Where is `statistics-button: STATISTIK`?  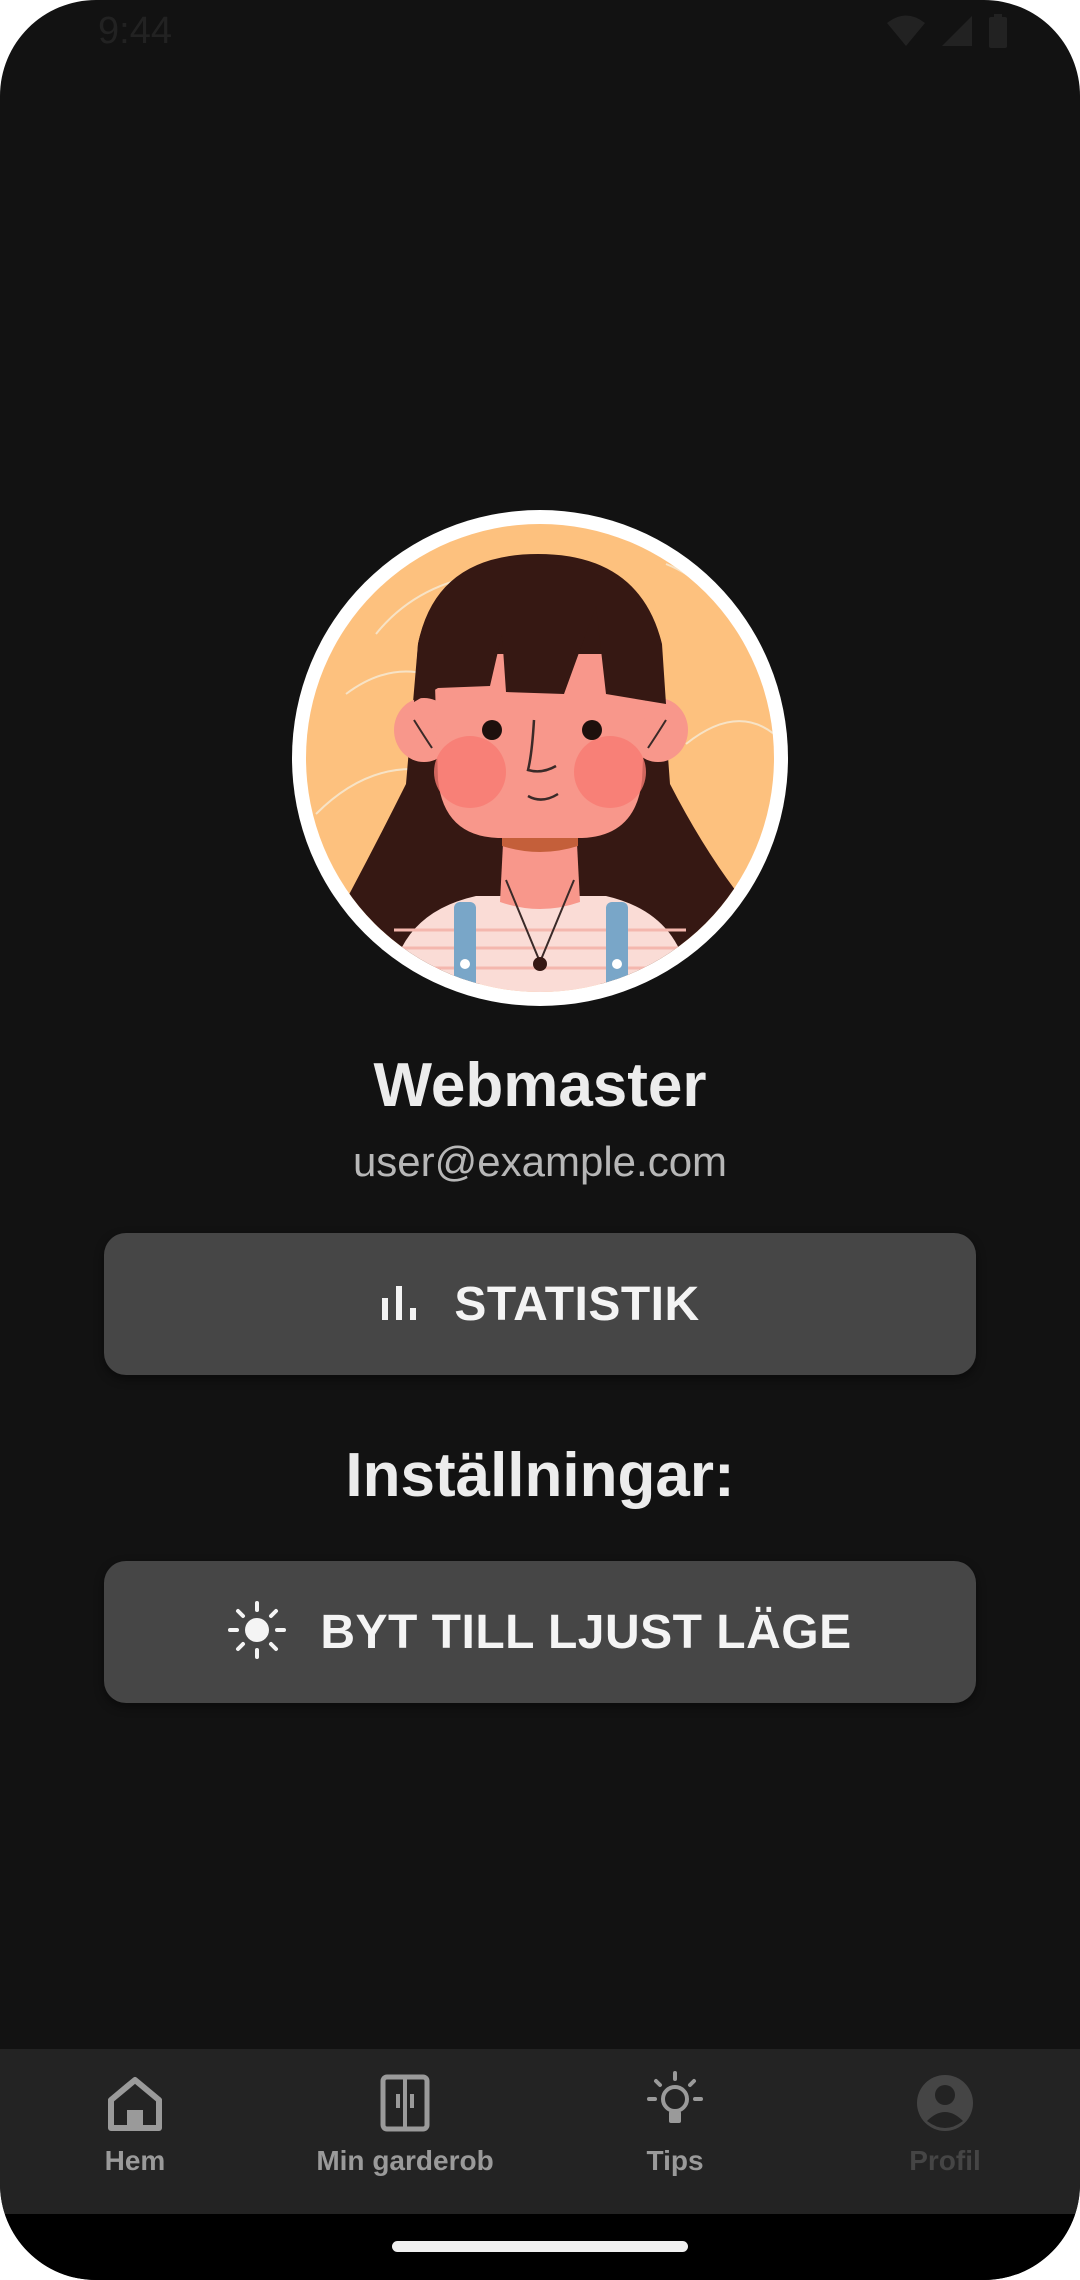
statistics-button: STATISTIK is located at coordinates (540, 1304).